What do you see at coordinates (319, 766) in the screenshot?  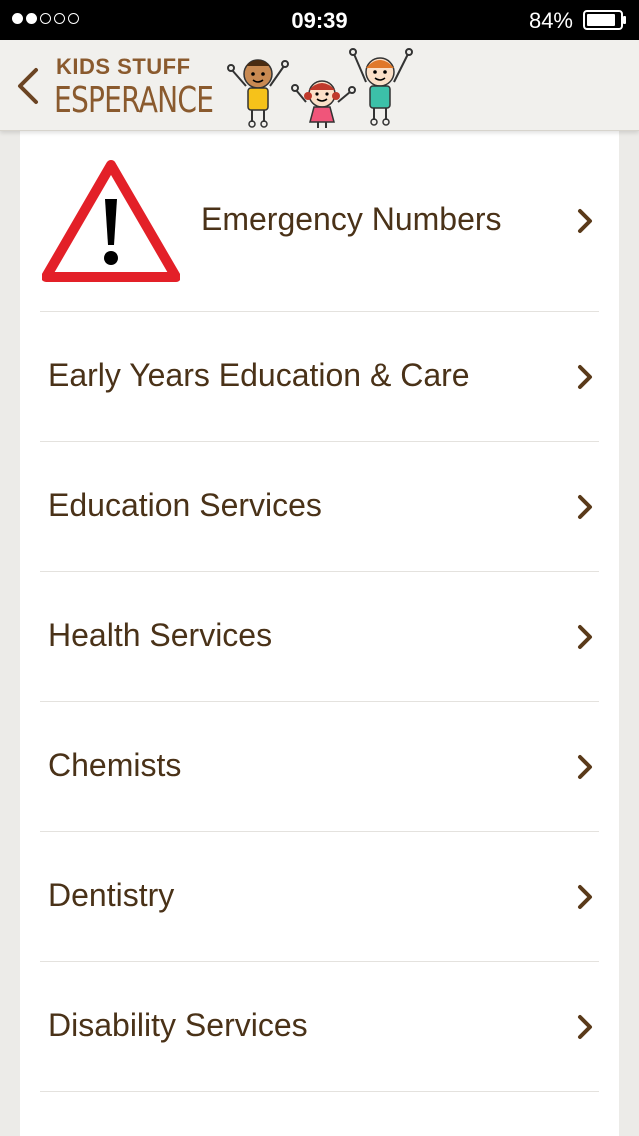 I see `list-item-chemists: Chemists` at bounding box center [319, 766].